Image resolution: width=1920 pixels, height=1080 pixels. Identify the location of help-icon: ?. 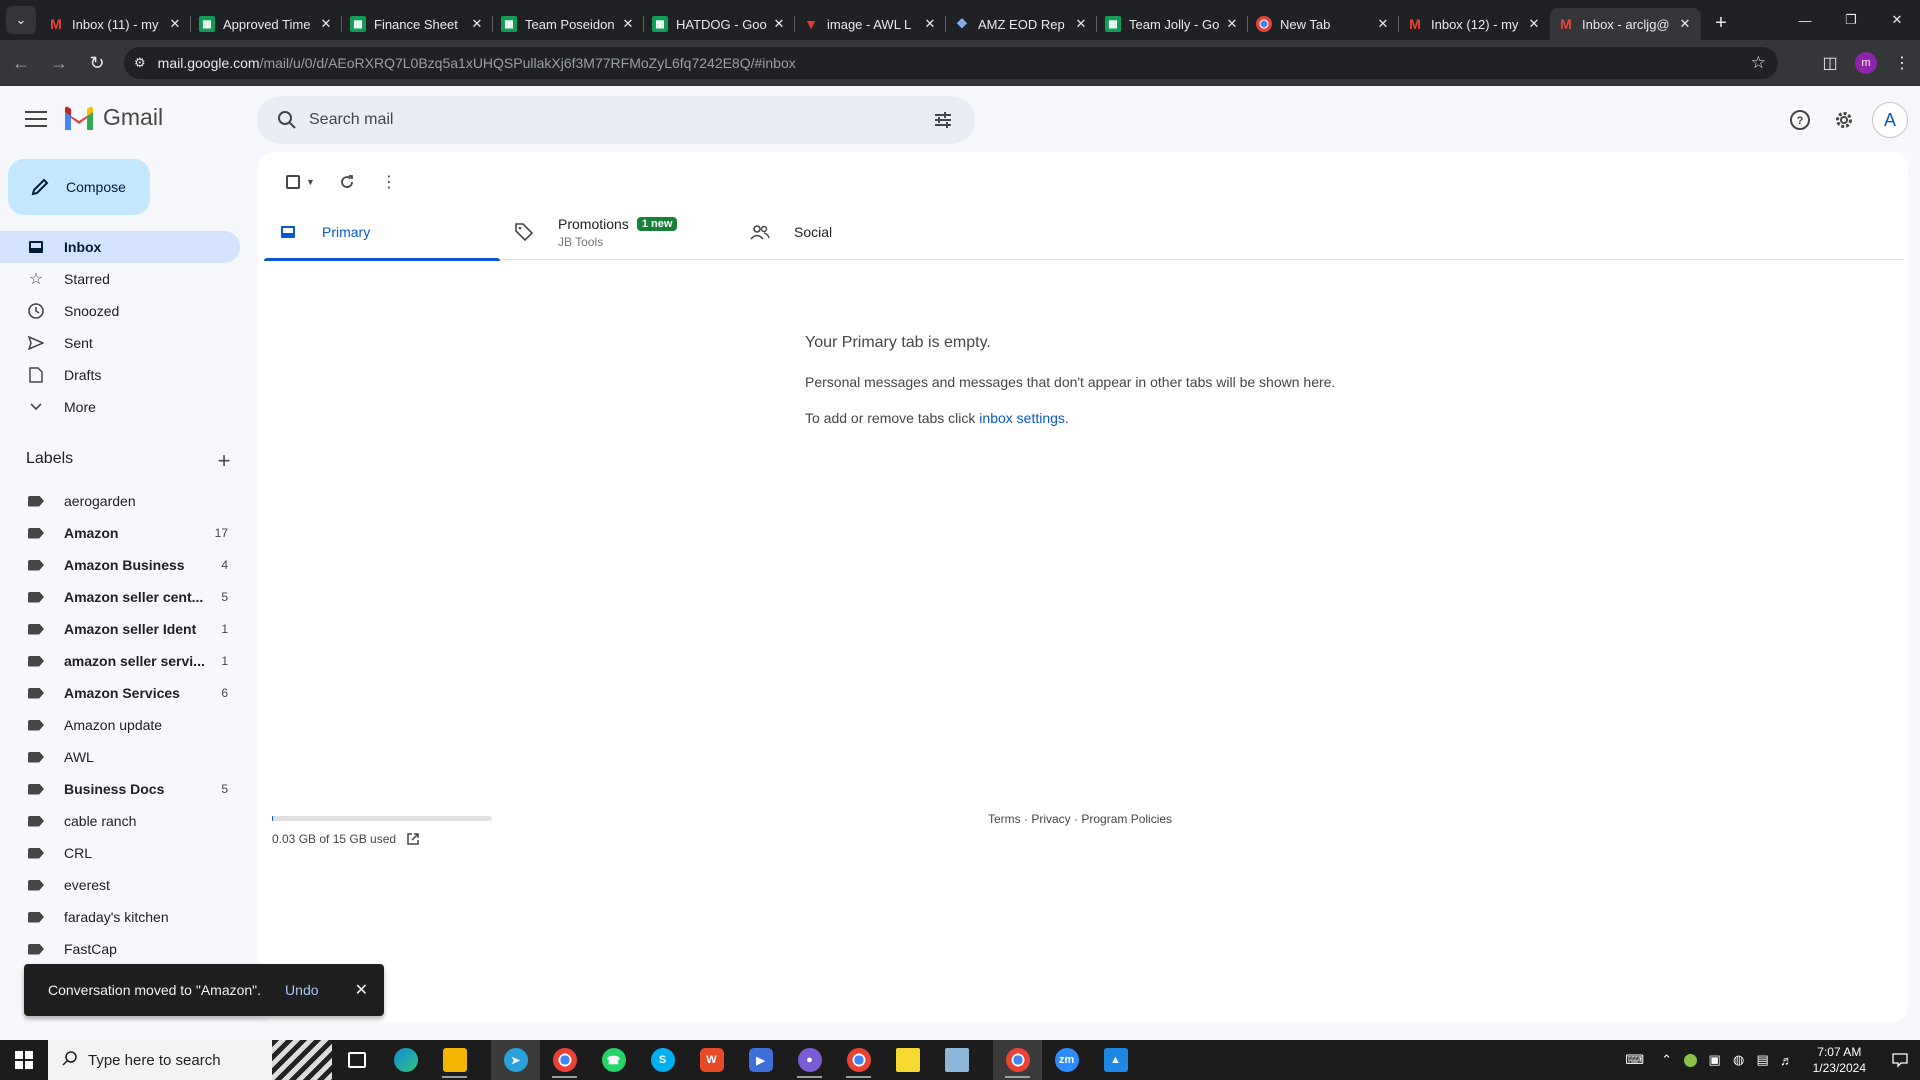
(1800, 120).